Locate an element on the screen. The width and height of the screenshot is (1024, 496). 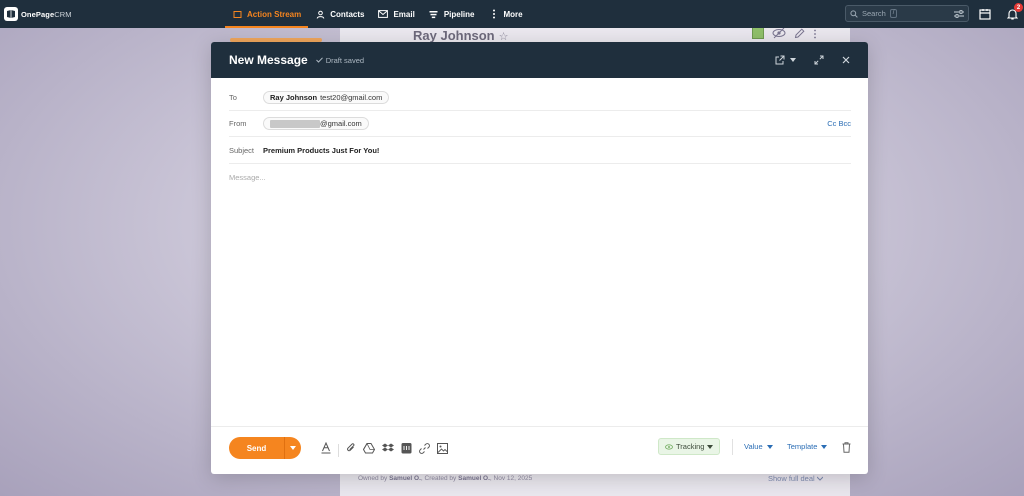
expand-icon is located at coordinates (819, 60).